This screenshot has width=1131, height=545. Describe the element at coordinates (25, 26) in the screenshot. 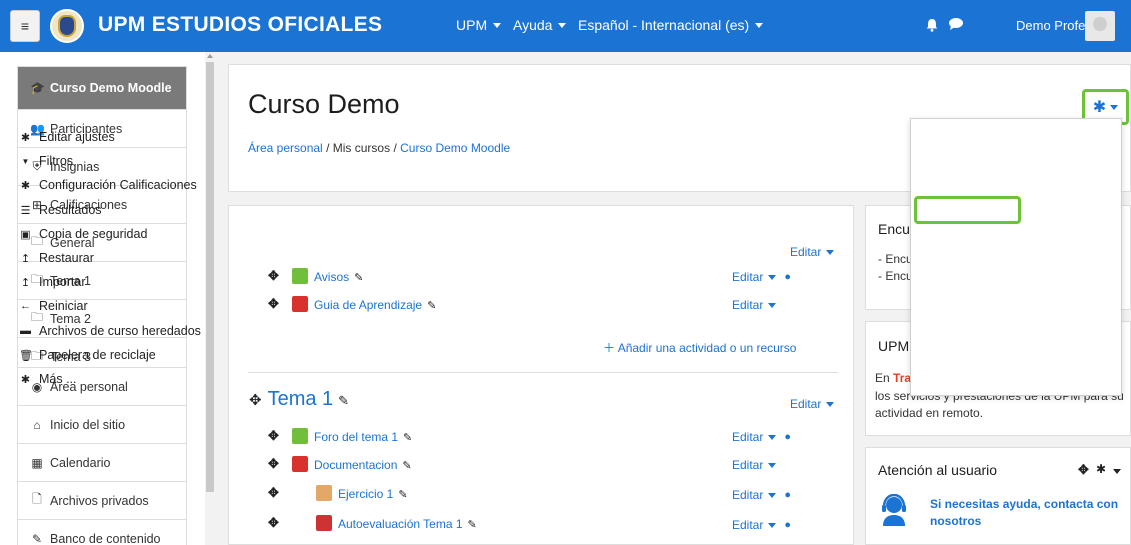

I see `hamburger-menu-button: ≡` at that location.